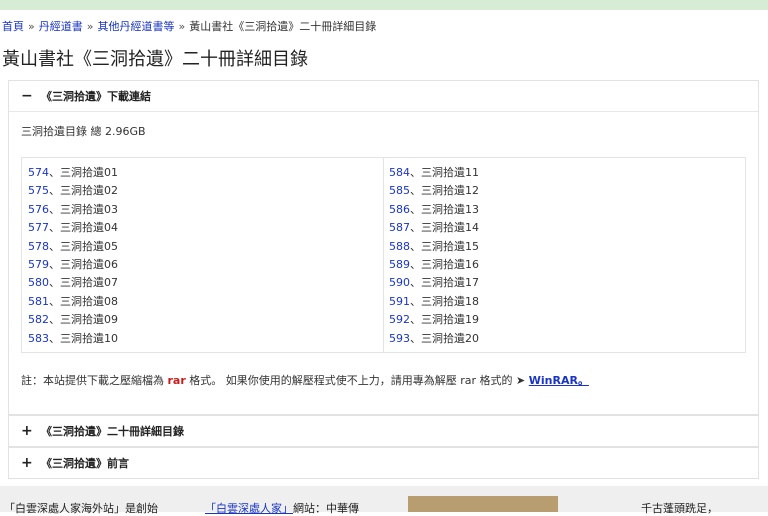  I want to click on panel-title: 《三洞拾遺》下載連結, so click(96, 96).